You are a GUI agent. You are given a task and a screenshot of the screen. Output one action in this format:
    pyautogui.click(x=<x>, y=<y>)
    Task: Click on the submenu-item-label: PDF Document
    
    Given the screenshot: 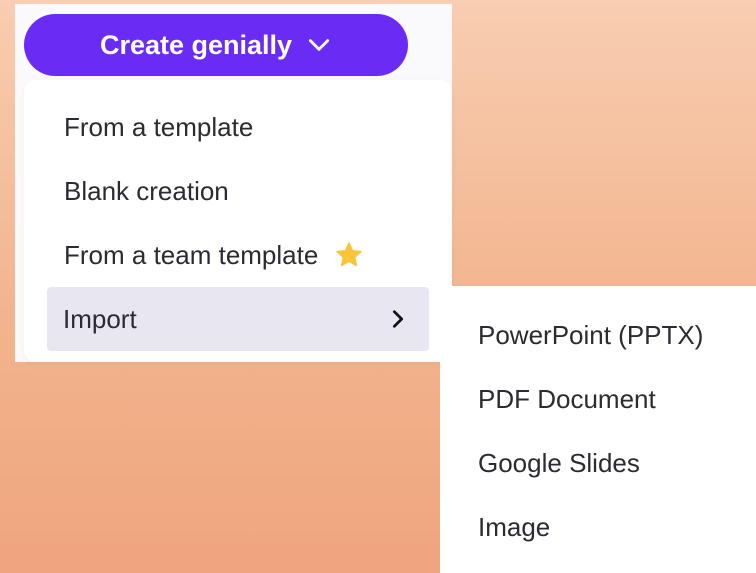 What is the action you would take?
    pyautogui.click(x=567, y=398)
    